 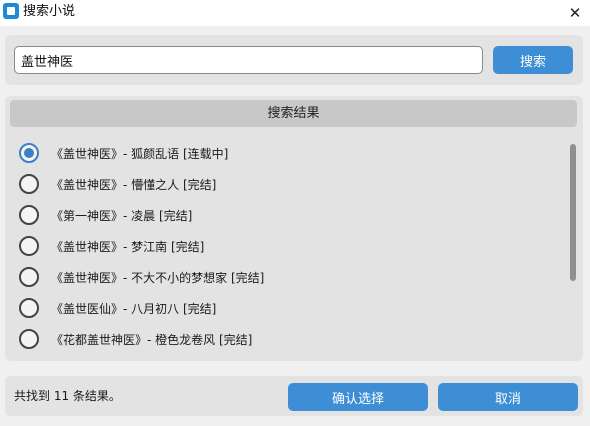 What do you see at coordinates (358, 397) in the screenshot?
I see `confirm-selection-button: 确认选择` at bounding box center [358, 397].